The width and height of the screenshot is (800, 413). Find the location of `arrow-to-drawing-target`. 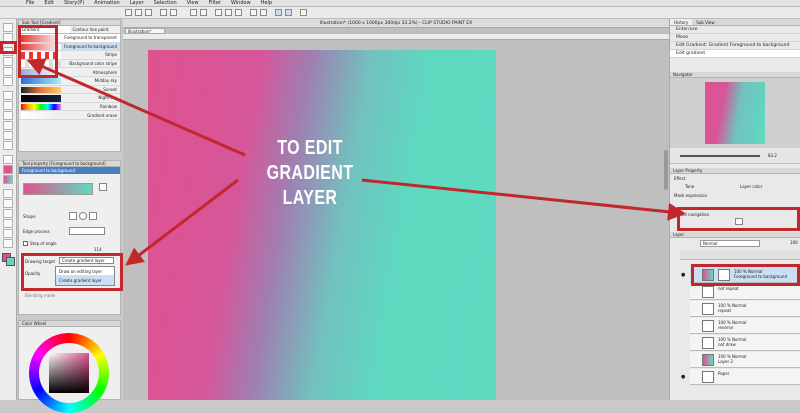

arrow-to-drawing-target is located at coordinates (182, 222).